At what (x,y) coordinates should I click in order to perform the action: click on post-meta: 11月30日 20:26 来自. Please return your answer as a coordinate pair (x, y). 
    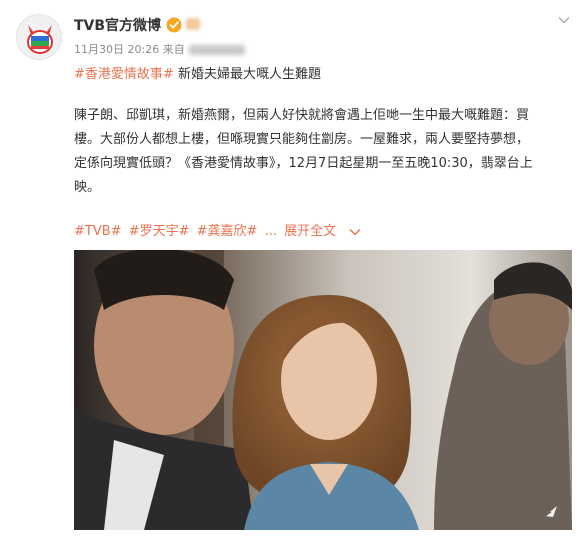
    Looking at the image, I should click on (159, 49).